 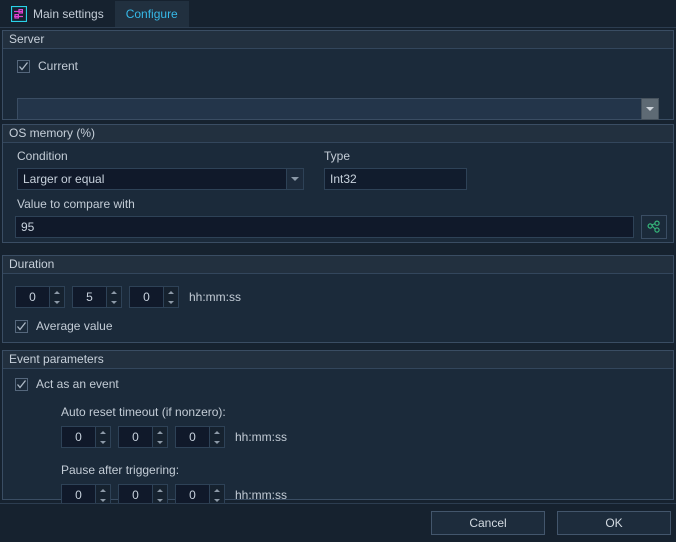 I want to click on auto-reset-hours-decrement, so click(x=103, y=442).